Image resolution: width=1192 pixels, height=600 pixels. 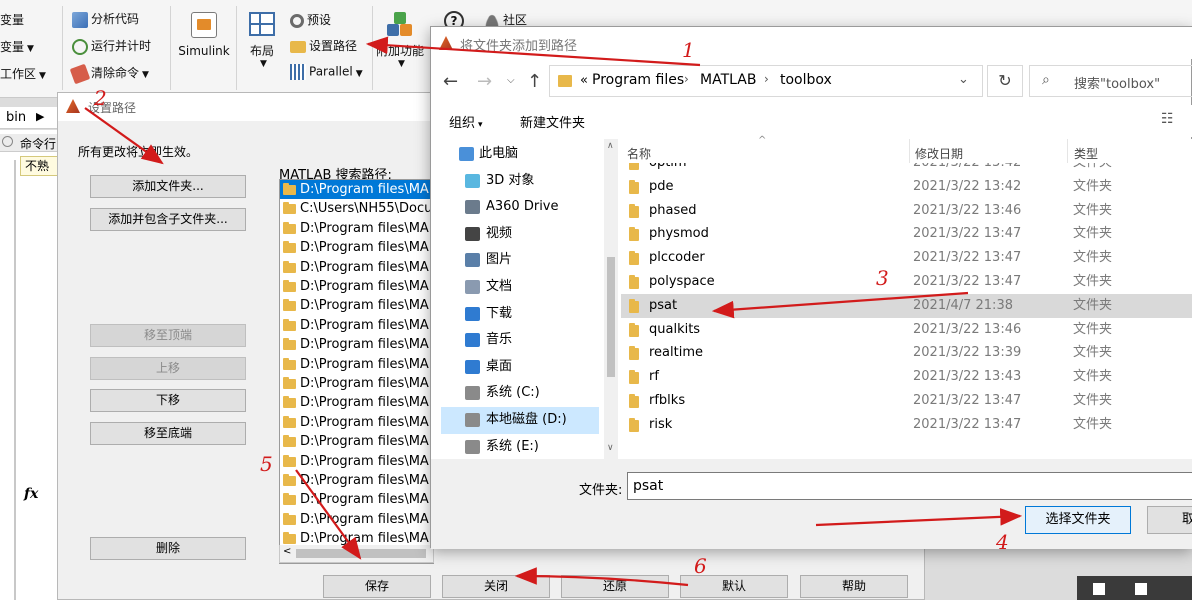 I want to click on tree-item: 视频, so click(x=520, y=234).